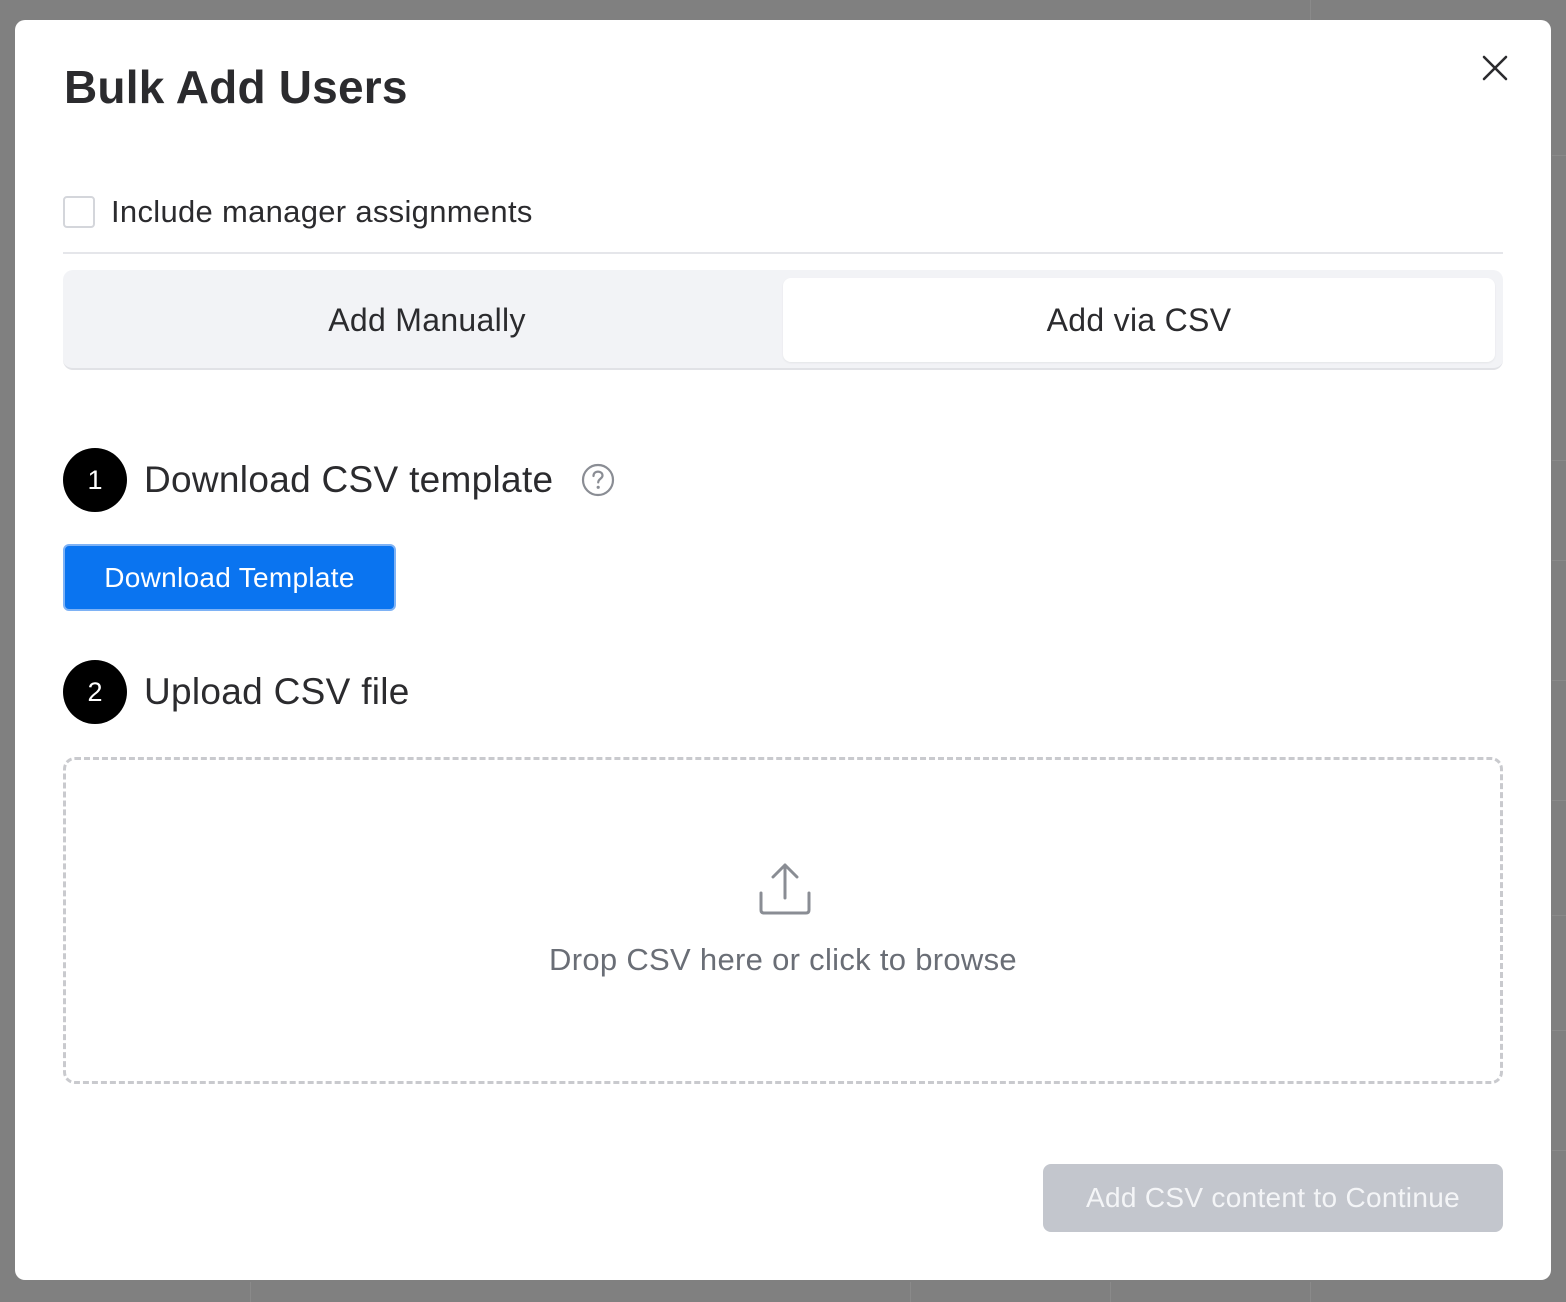 Image resolution: width=1566 pixels, height=1302 pixels. Describe the element at coordinates (427, 320) in the screenshot. I see `tab-add-manually: Add Manually` at that location.